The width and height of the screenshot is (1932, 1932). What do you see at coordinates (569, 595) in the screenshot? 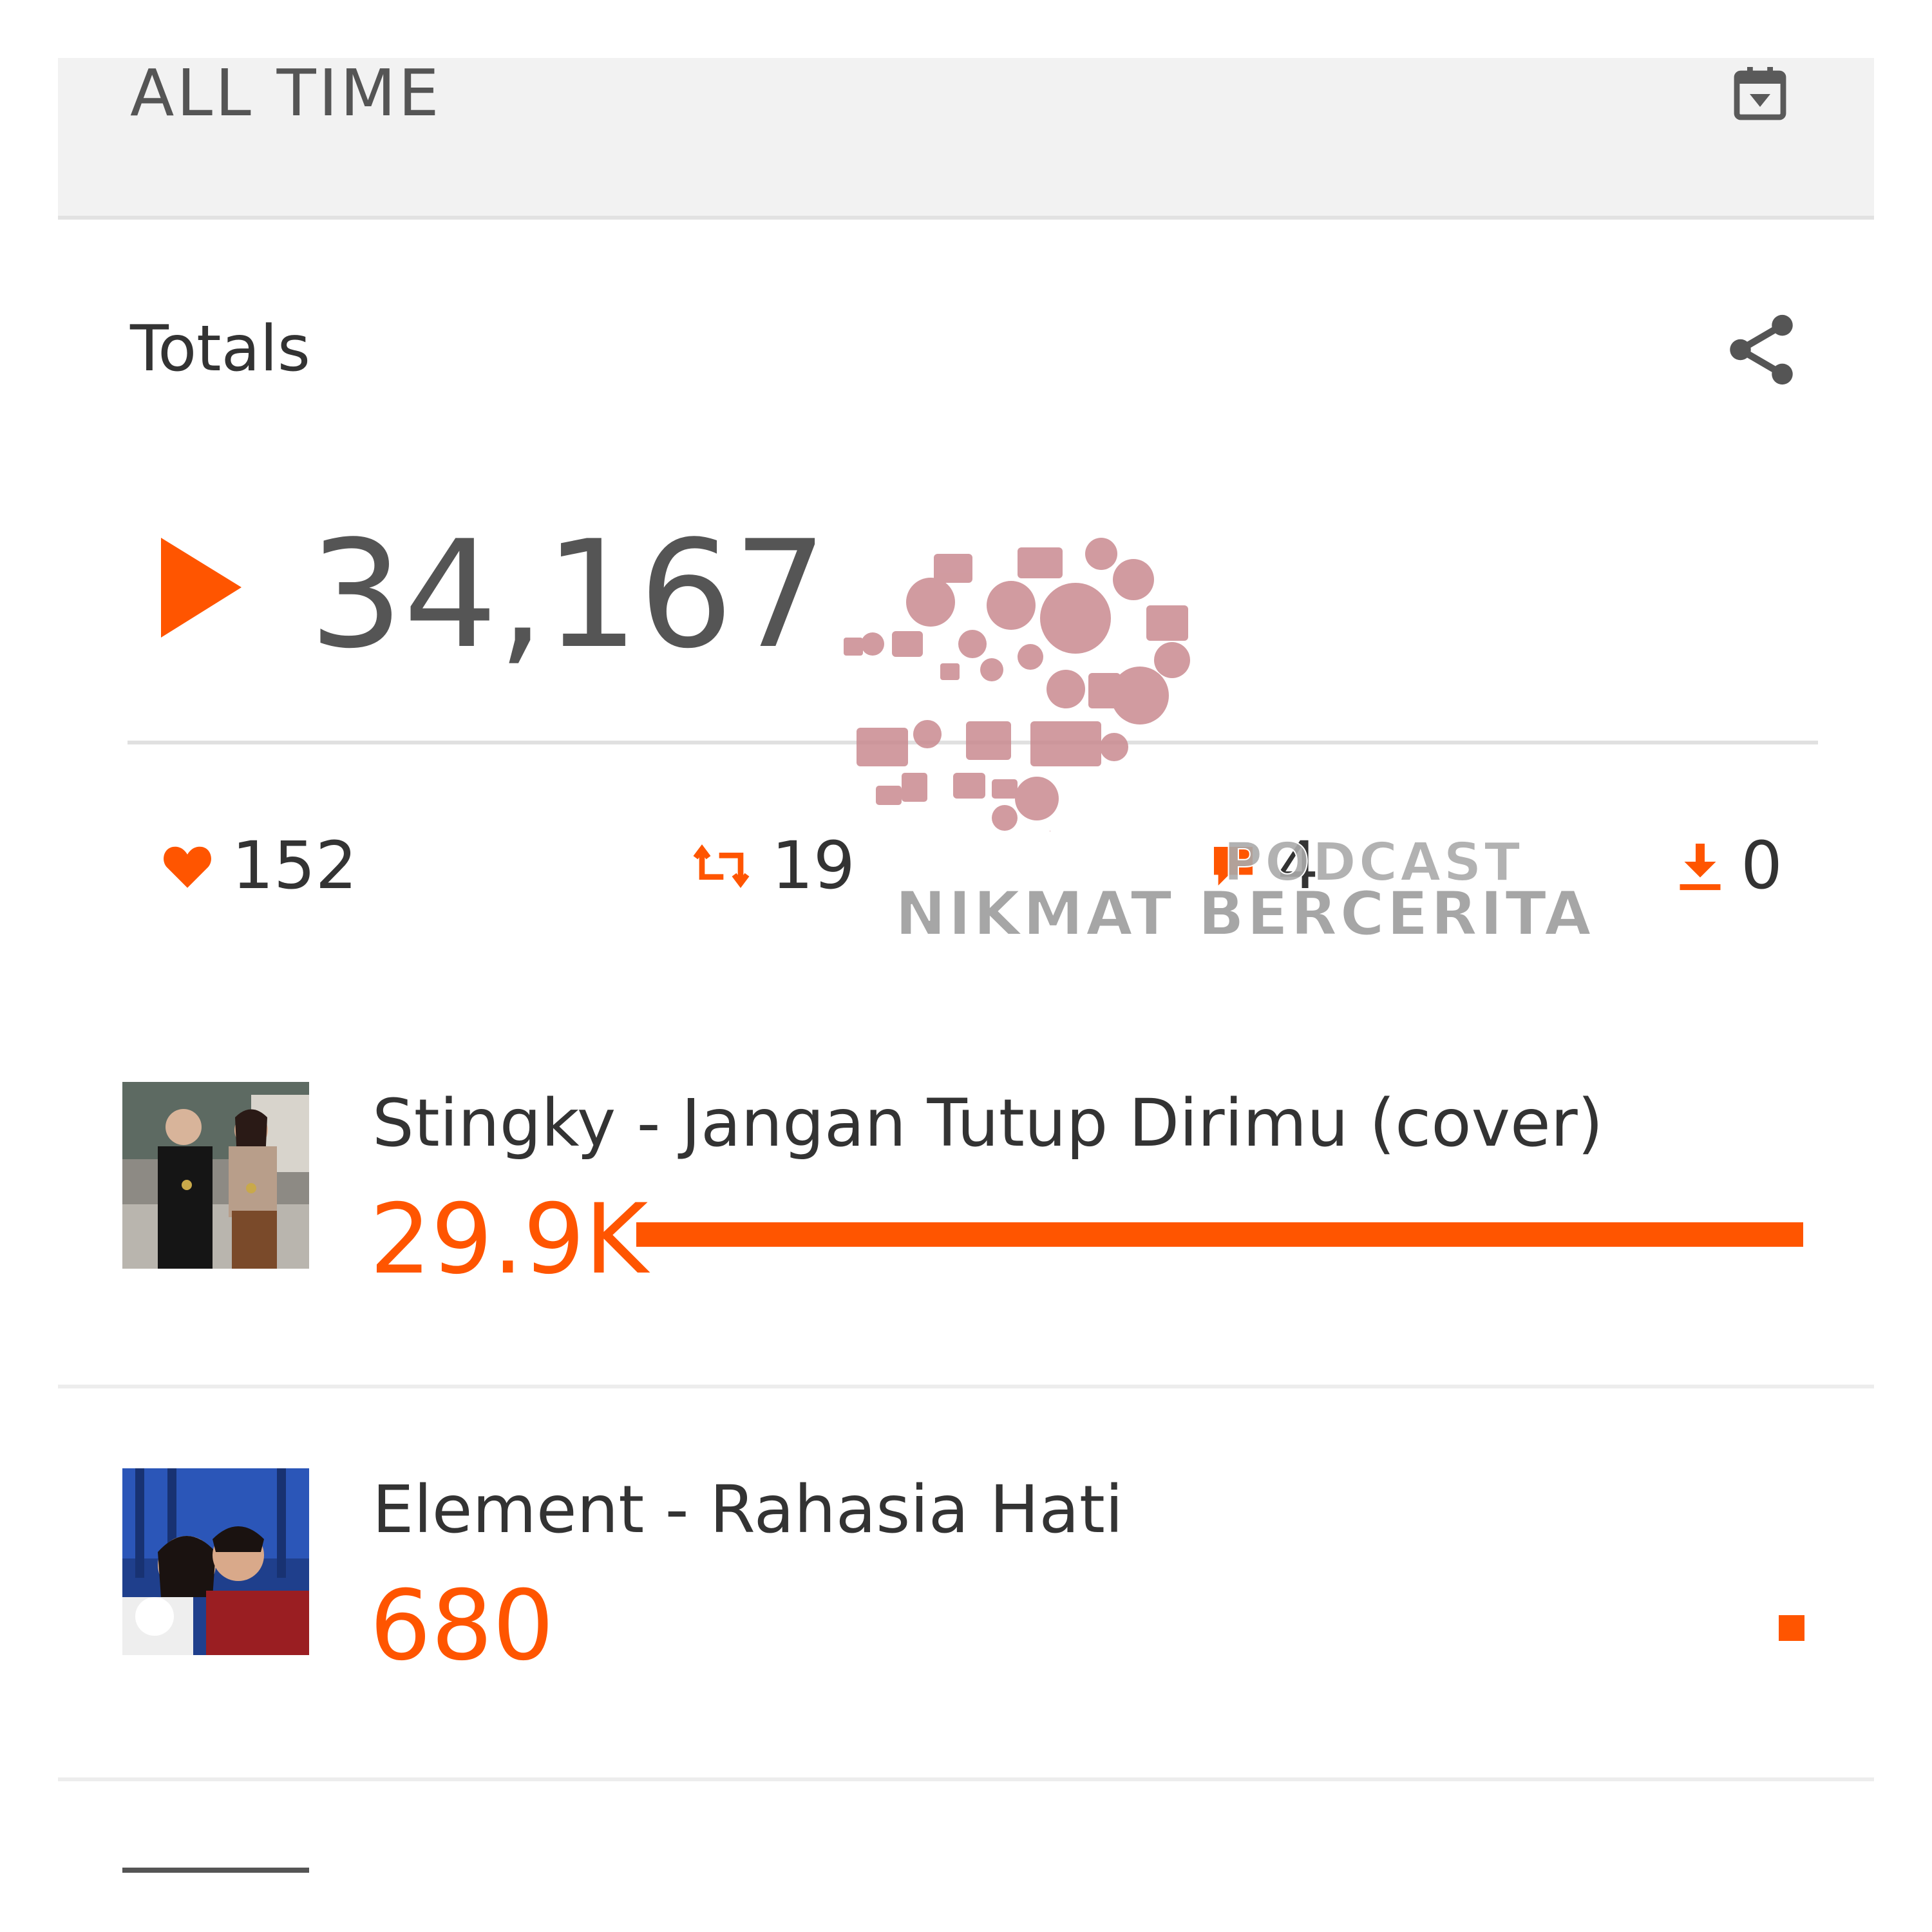
I see `total-plays-count: 34,167` at bounding box center [569, 595].